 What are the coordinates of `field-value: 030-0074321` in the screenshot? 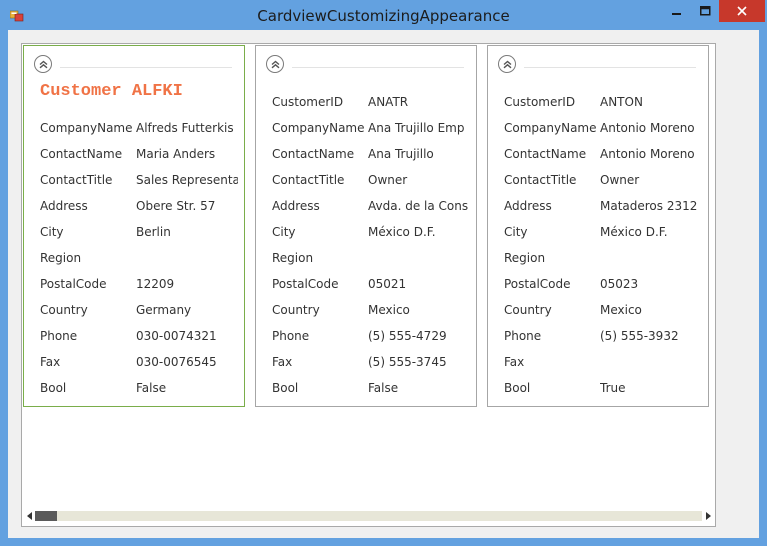 It's located at (187, 336).